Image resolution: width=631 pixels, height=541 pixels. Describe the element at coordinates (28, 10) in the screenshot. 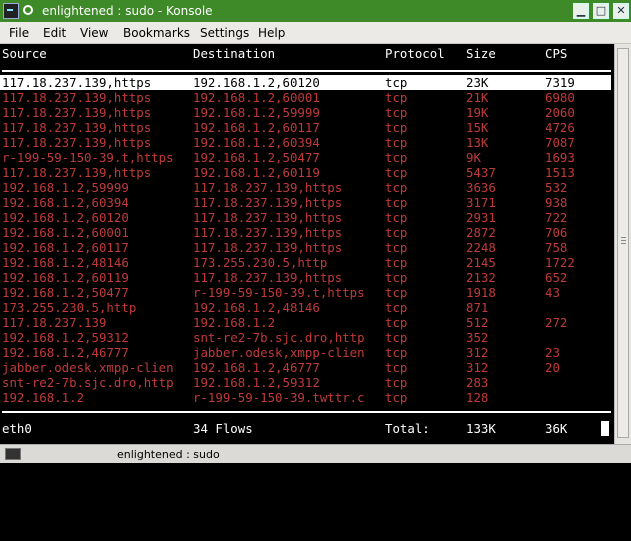

I see `pin-icon` at that location.